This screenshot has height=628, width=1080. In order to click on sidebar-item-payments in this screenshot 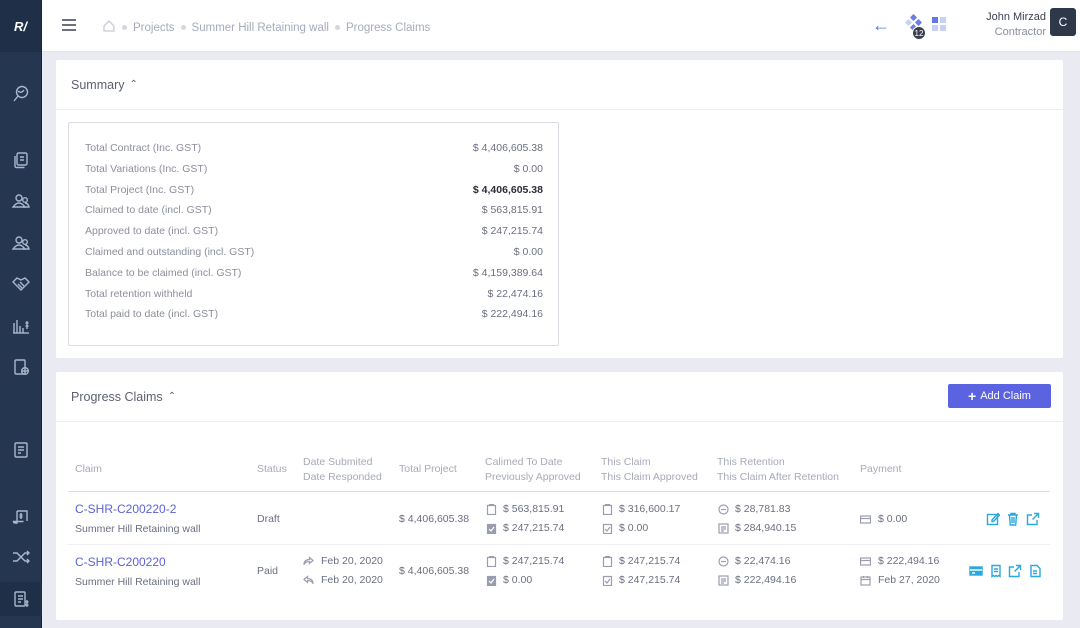, I will do `click(21, 517)`.